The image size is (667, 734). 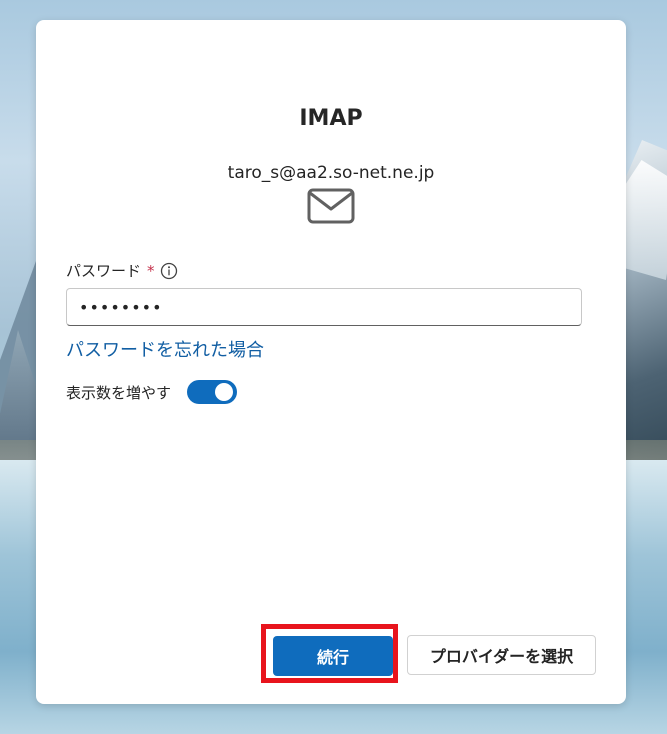 I want to click on forgot-password-link: パスワードを忘れた場合, so click(x=165, y=349).